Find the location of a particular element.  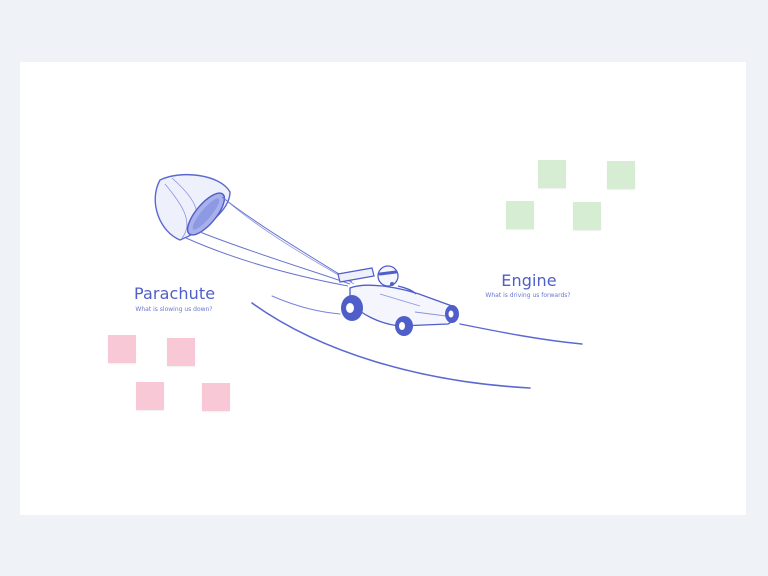

engine-section-subtitle: What is driving us forwards? is located at coordinates (528, 295).